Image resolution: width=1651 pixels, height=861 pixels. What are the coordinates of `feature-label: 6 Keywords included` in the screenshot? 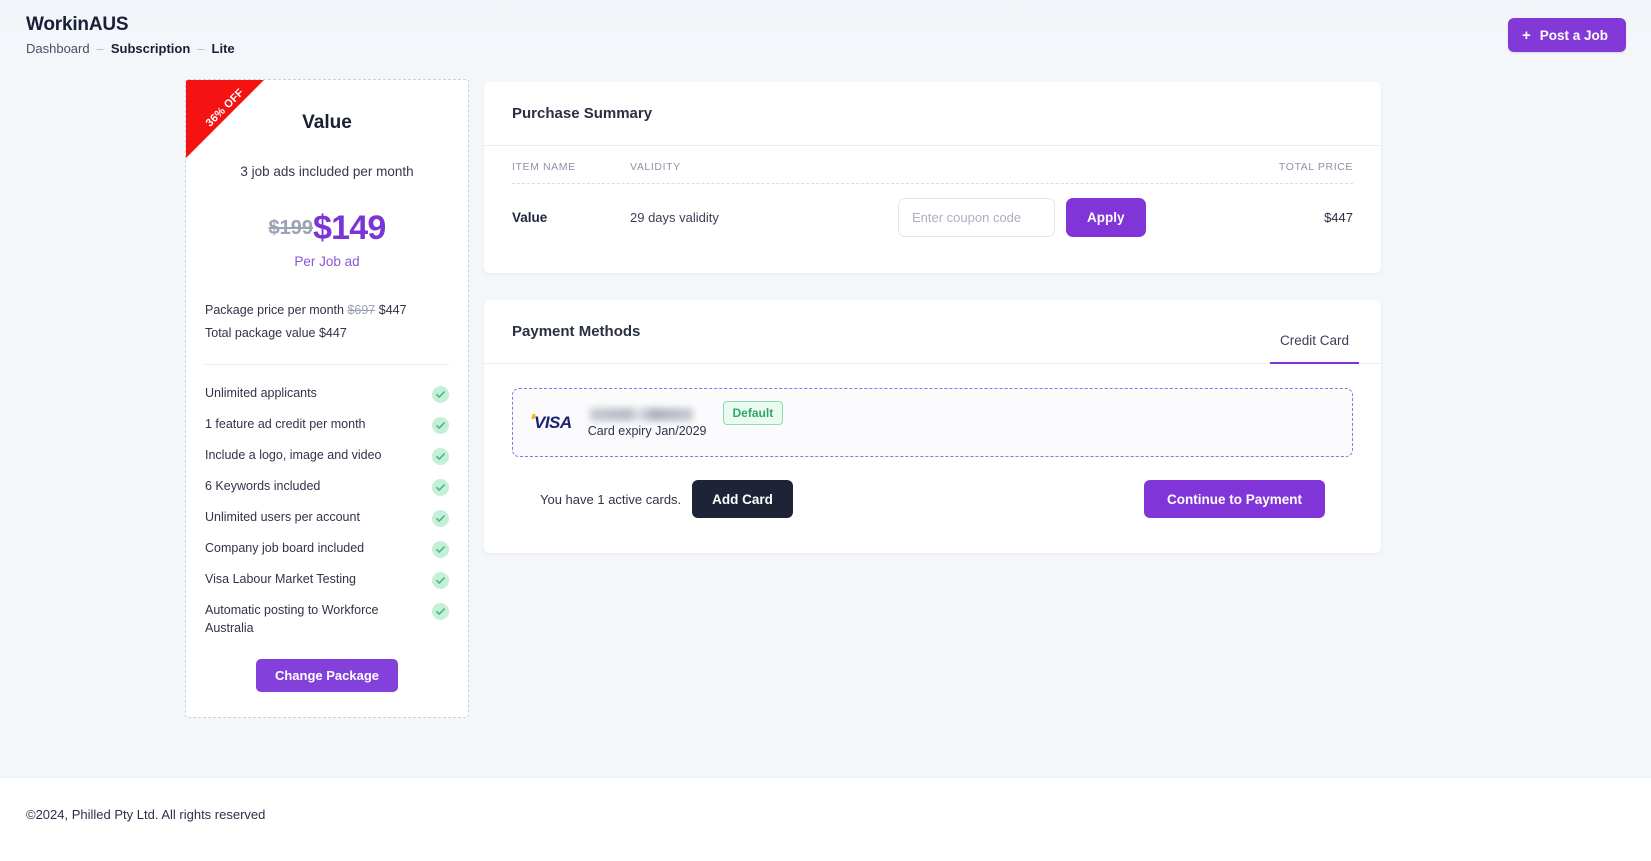 It's located at (263, 486).